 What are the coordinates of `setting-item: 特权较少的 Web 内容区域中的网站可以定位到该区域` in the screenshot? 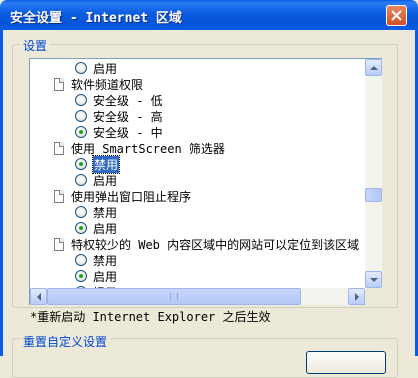 It's located at (206, 244).